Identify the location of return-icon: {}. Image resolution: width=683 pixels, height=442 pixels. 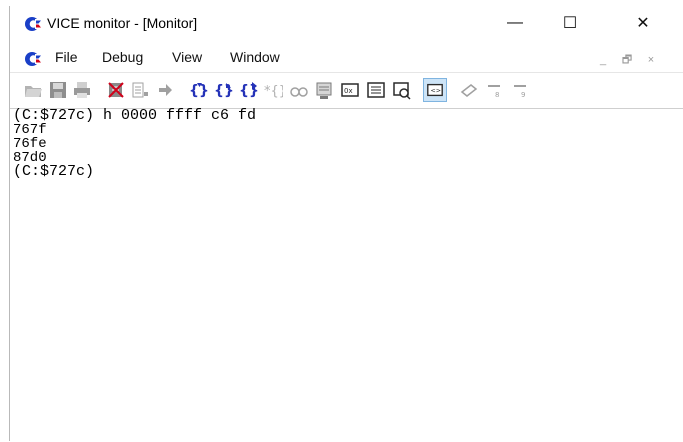
(248, 90).